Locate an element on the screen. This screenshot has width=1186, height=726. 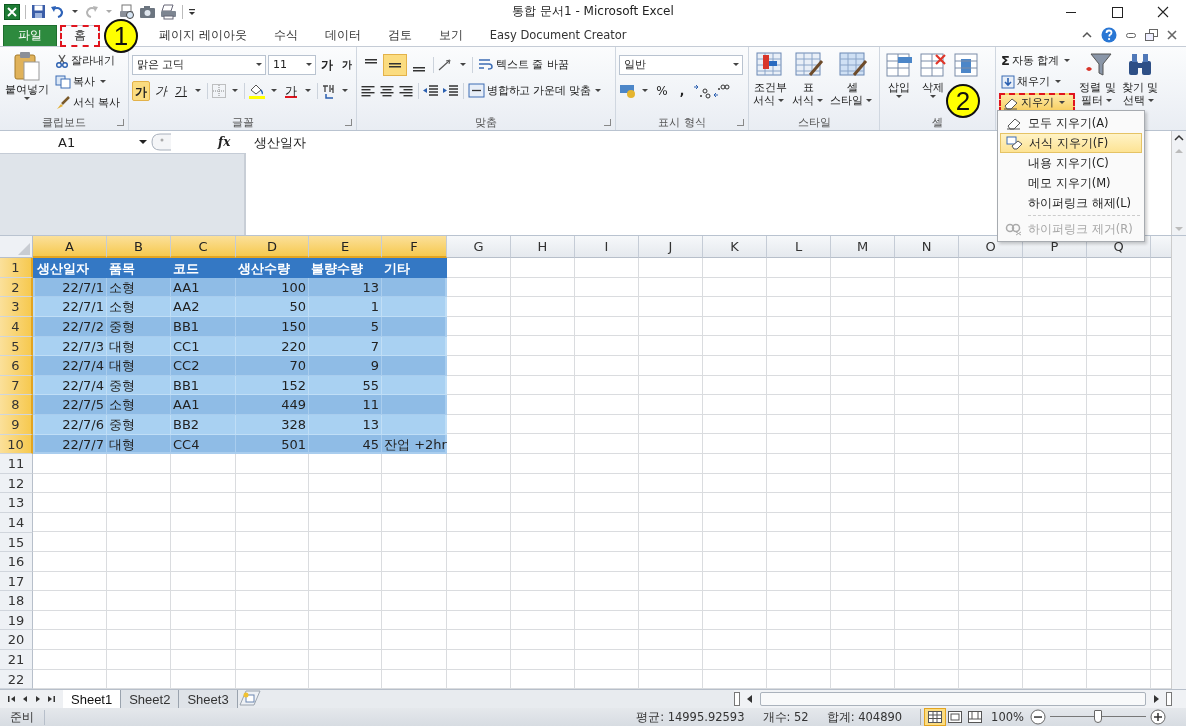
table-cell: CC1 is located at coordinates (203, 346).